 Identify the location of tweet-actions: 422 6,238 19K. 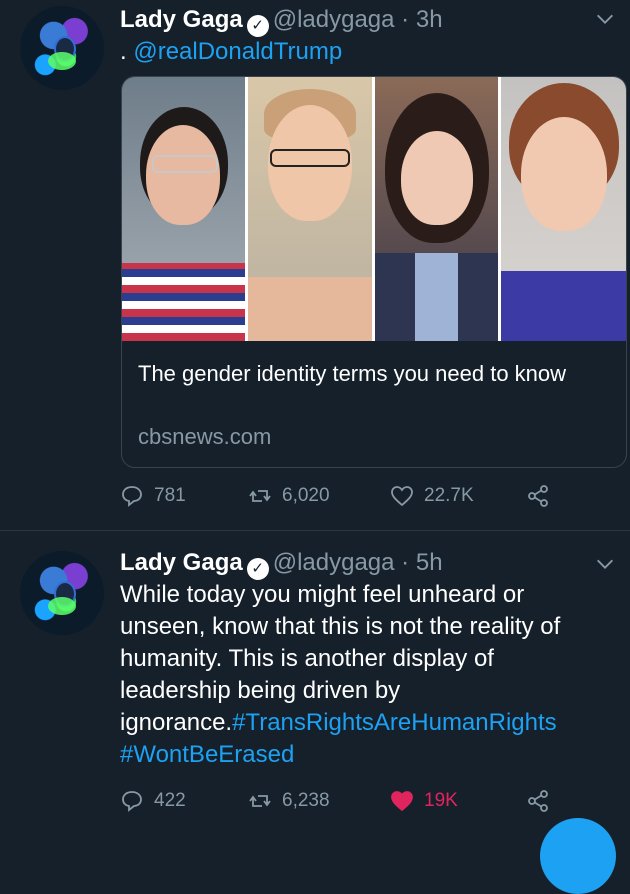
(370, 804).